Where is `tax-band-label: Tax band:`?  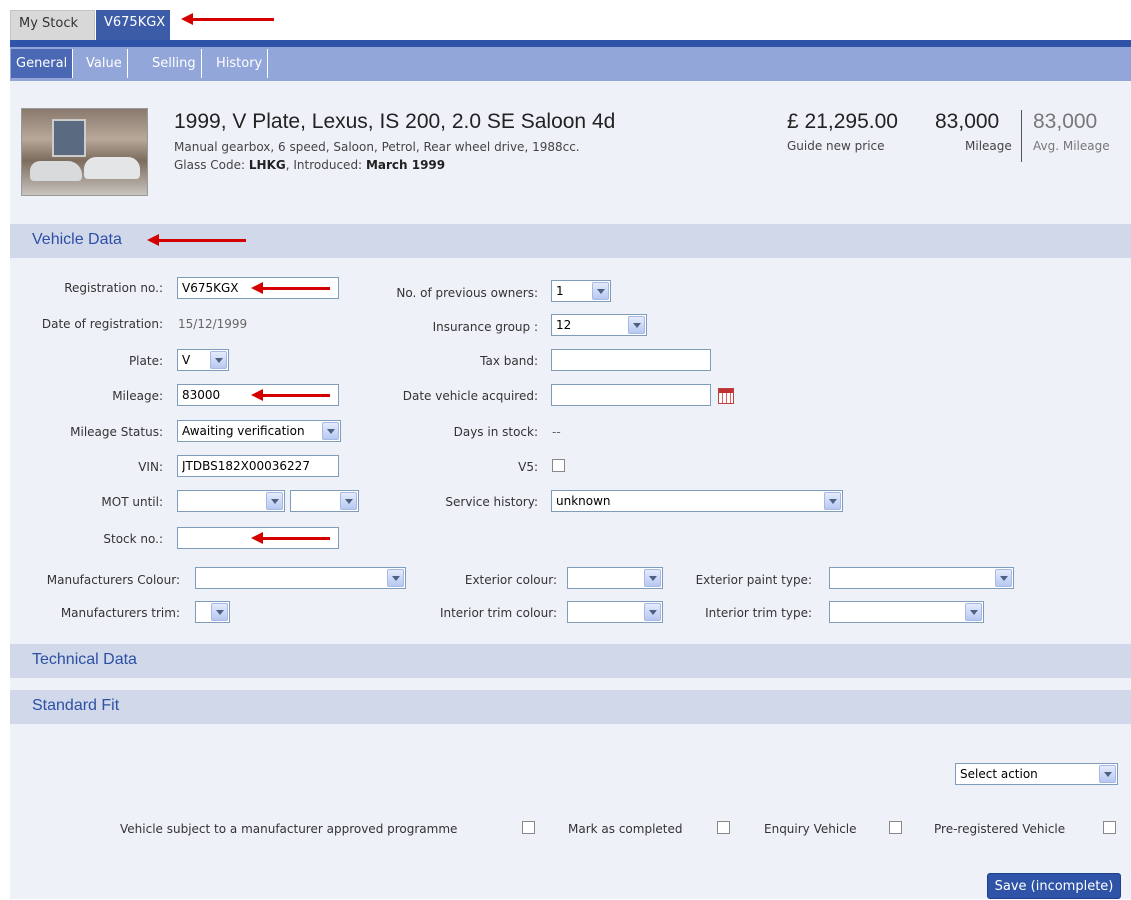 tax-band-label: Tax band: is located at coordinates (509, 361).